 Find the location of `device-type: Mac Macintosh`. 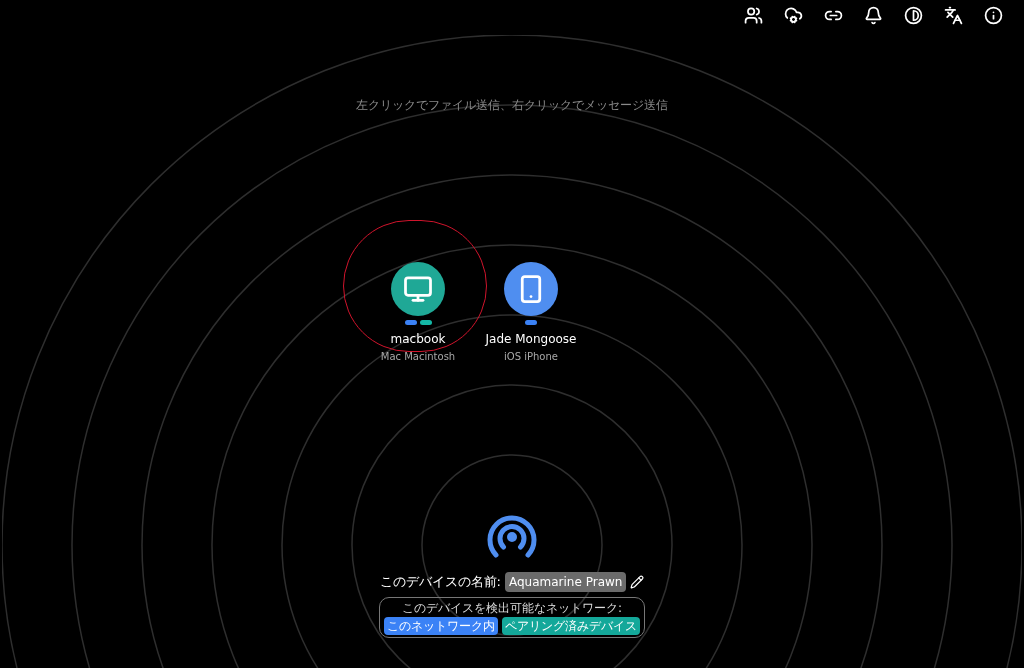

device-type: Mac Macintosh is located at coordinates (418, 357).